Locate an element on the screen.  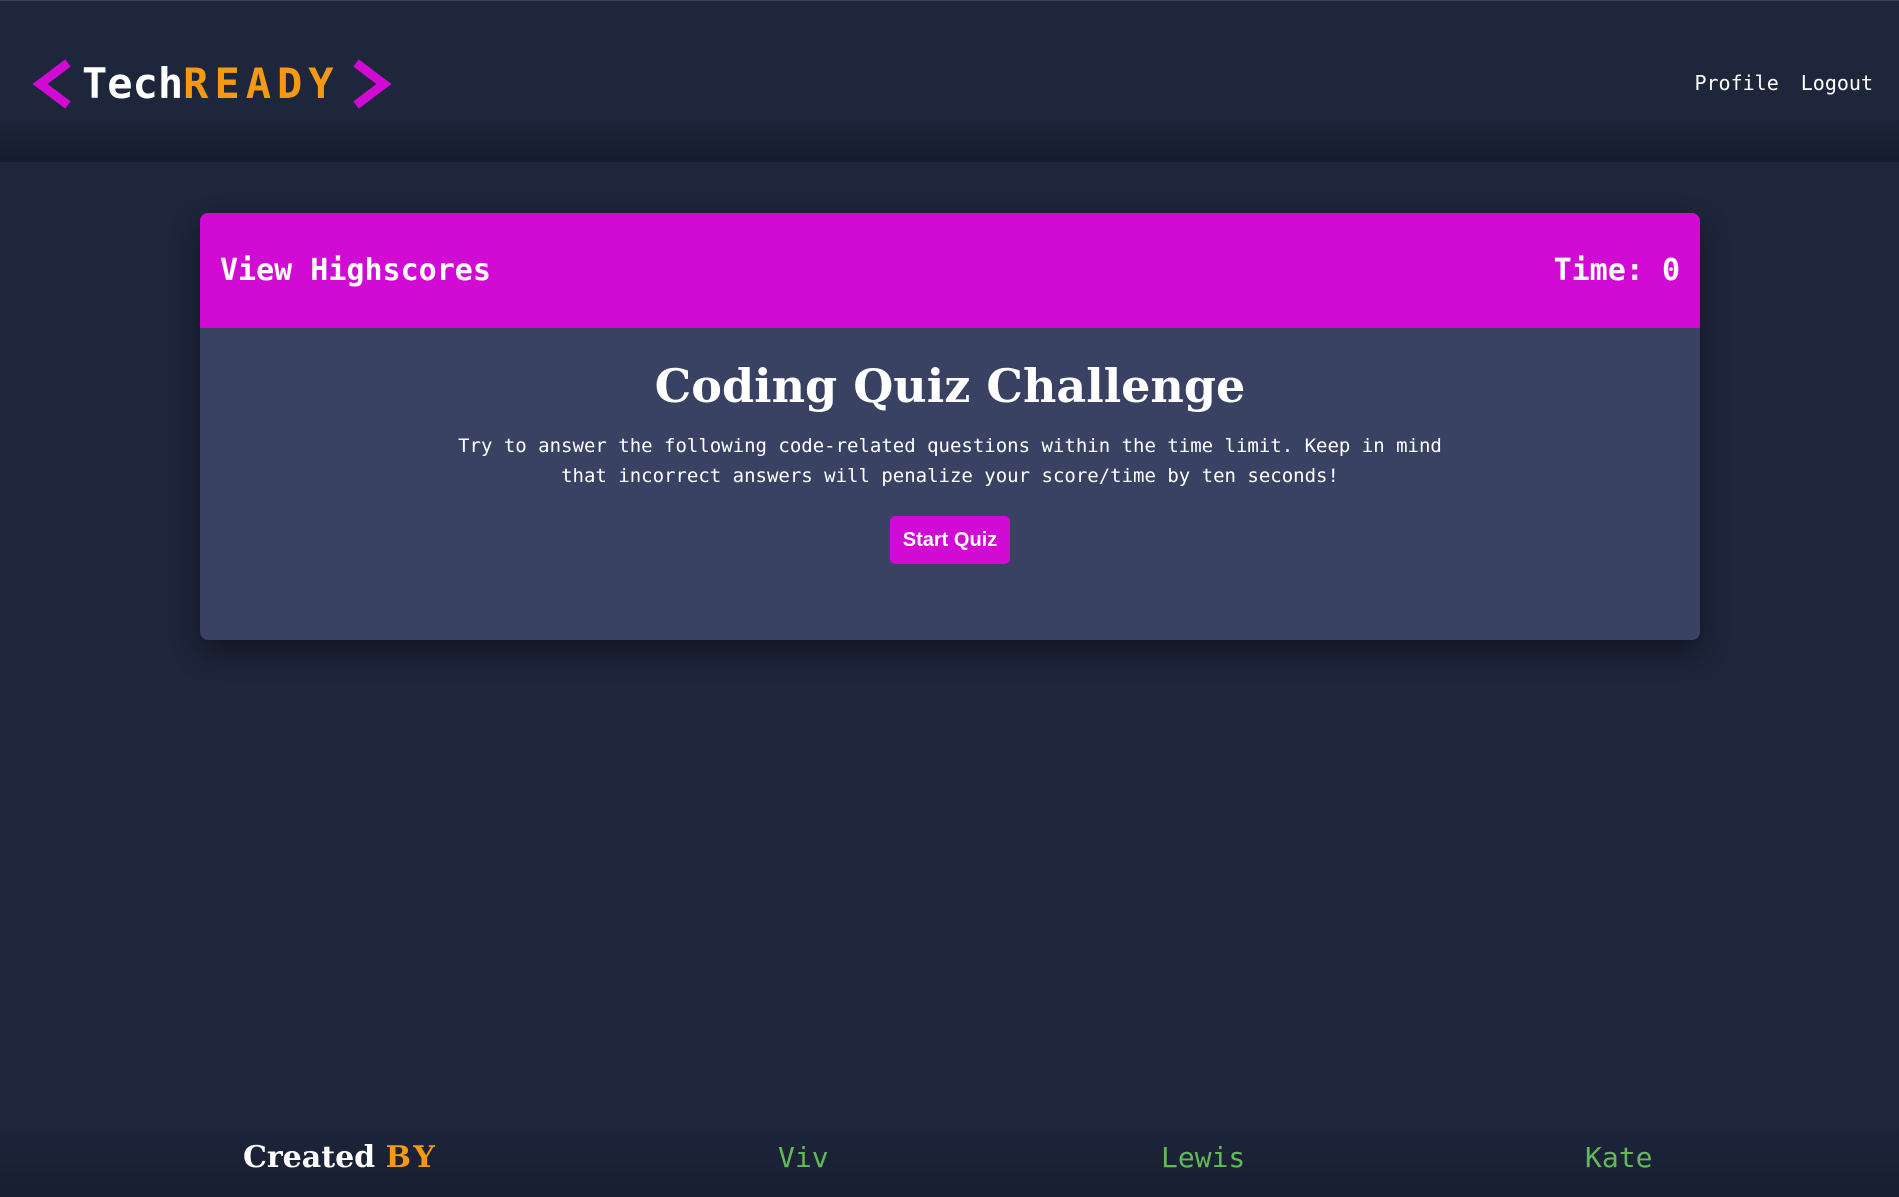
logo-ready-text: READY is located at coordinates (261, 83).